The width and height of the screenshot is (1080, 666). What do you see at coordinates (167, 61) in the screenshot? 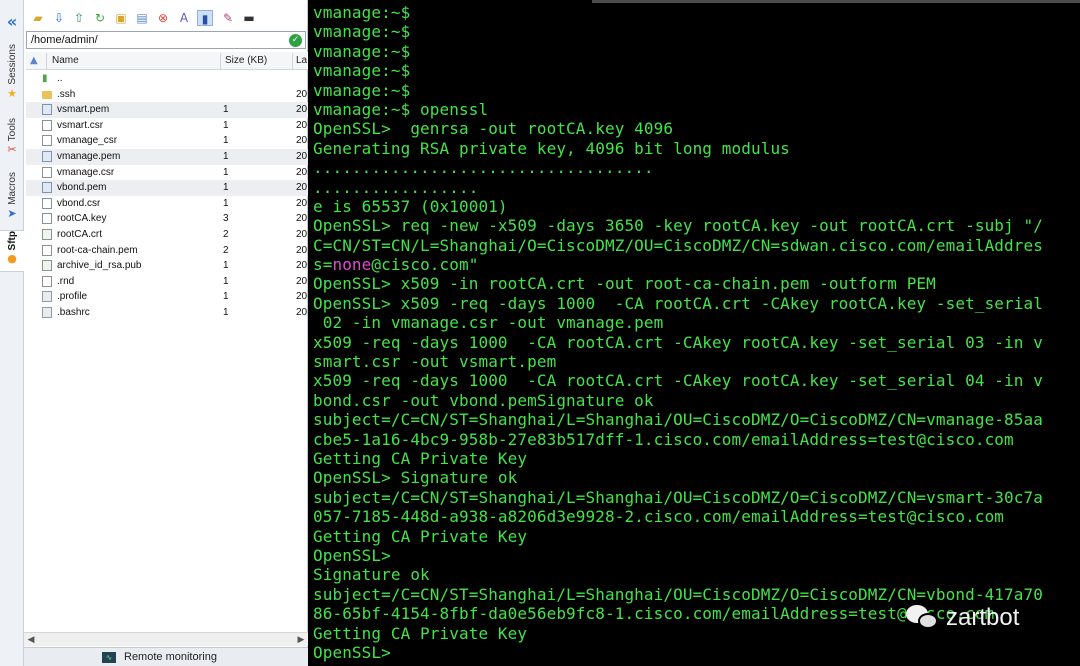
I see `file-list-header: ▲ Name Size (KB) La` at bounding box center [167, 61].